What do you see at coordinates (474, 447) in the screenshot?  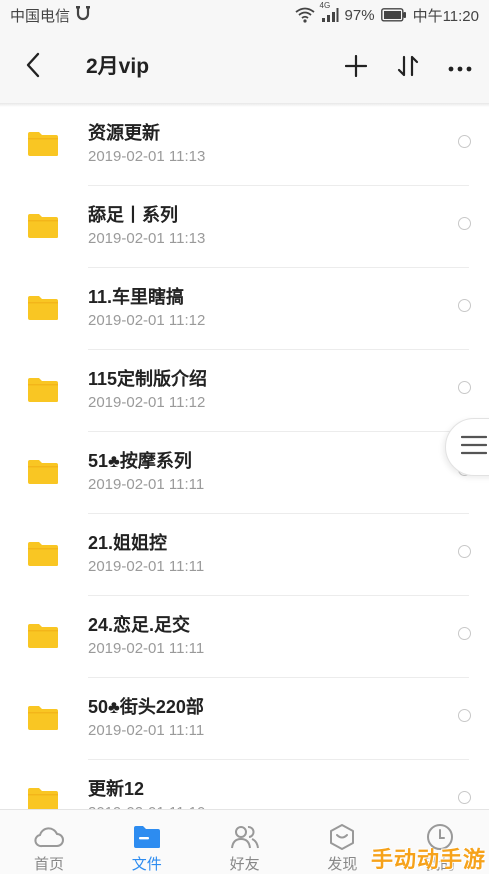 I see `menu-icon` at bounding box center [474, 447].